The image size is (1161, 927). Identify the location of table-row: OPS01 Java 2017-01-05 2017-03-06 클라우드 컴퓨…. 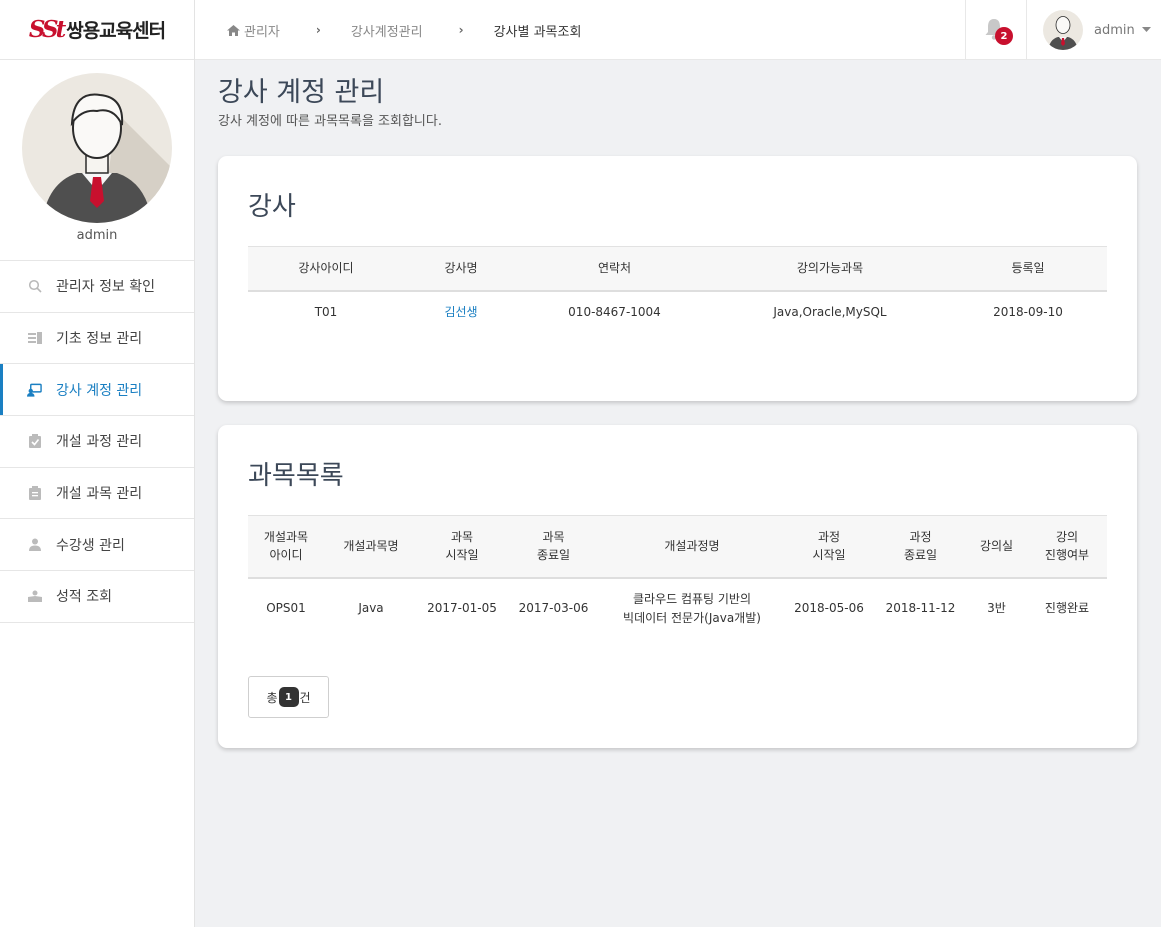
(677, 609).